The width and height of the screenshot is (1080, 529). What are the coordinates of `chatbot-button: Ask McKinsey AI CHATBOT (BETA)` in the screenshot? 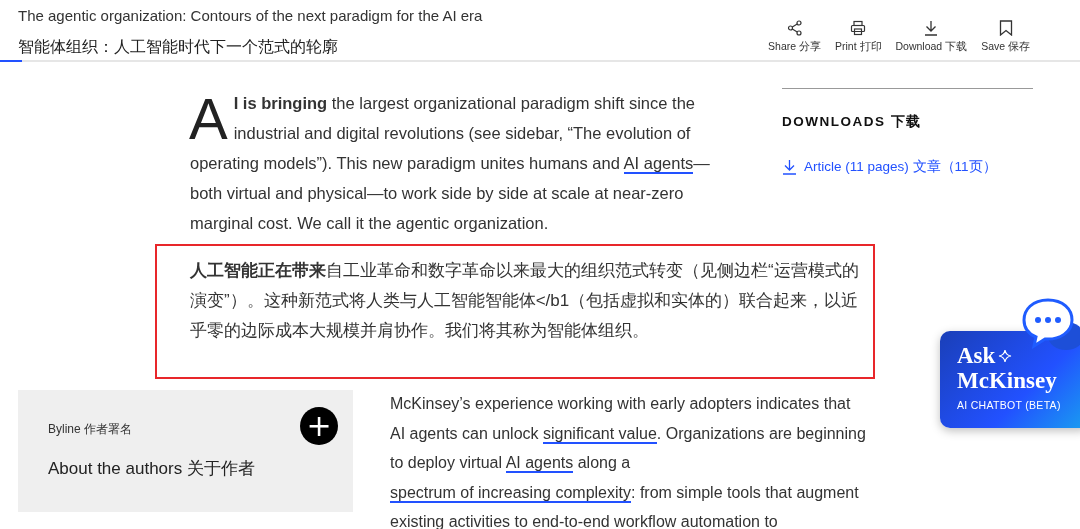 It's located at (1010, 379).